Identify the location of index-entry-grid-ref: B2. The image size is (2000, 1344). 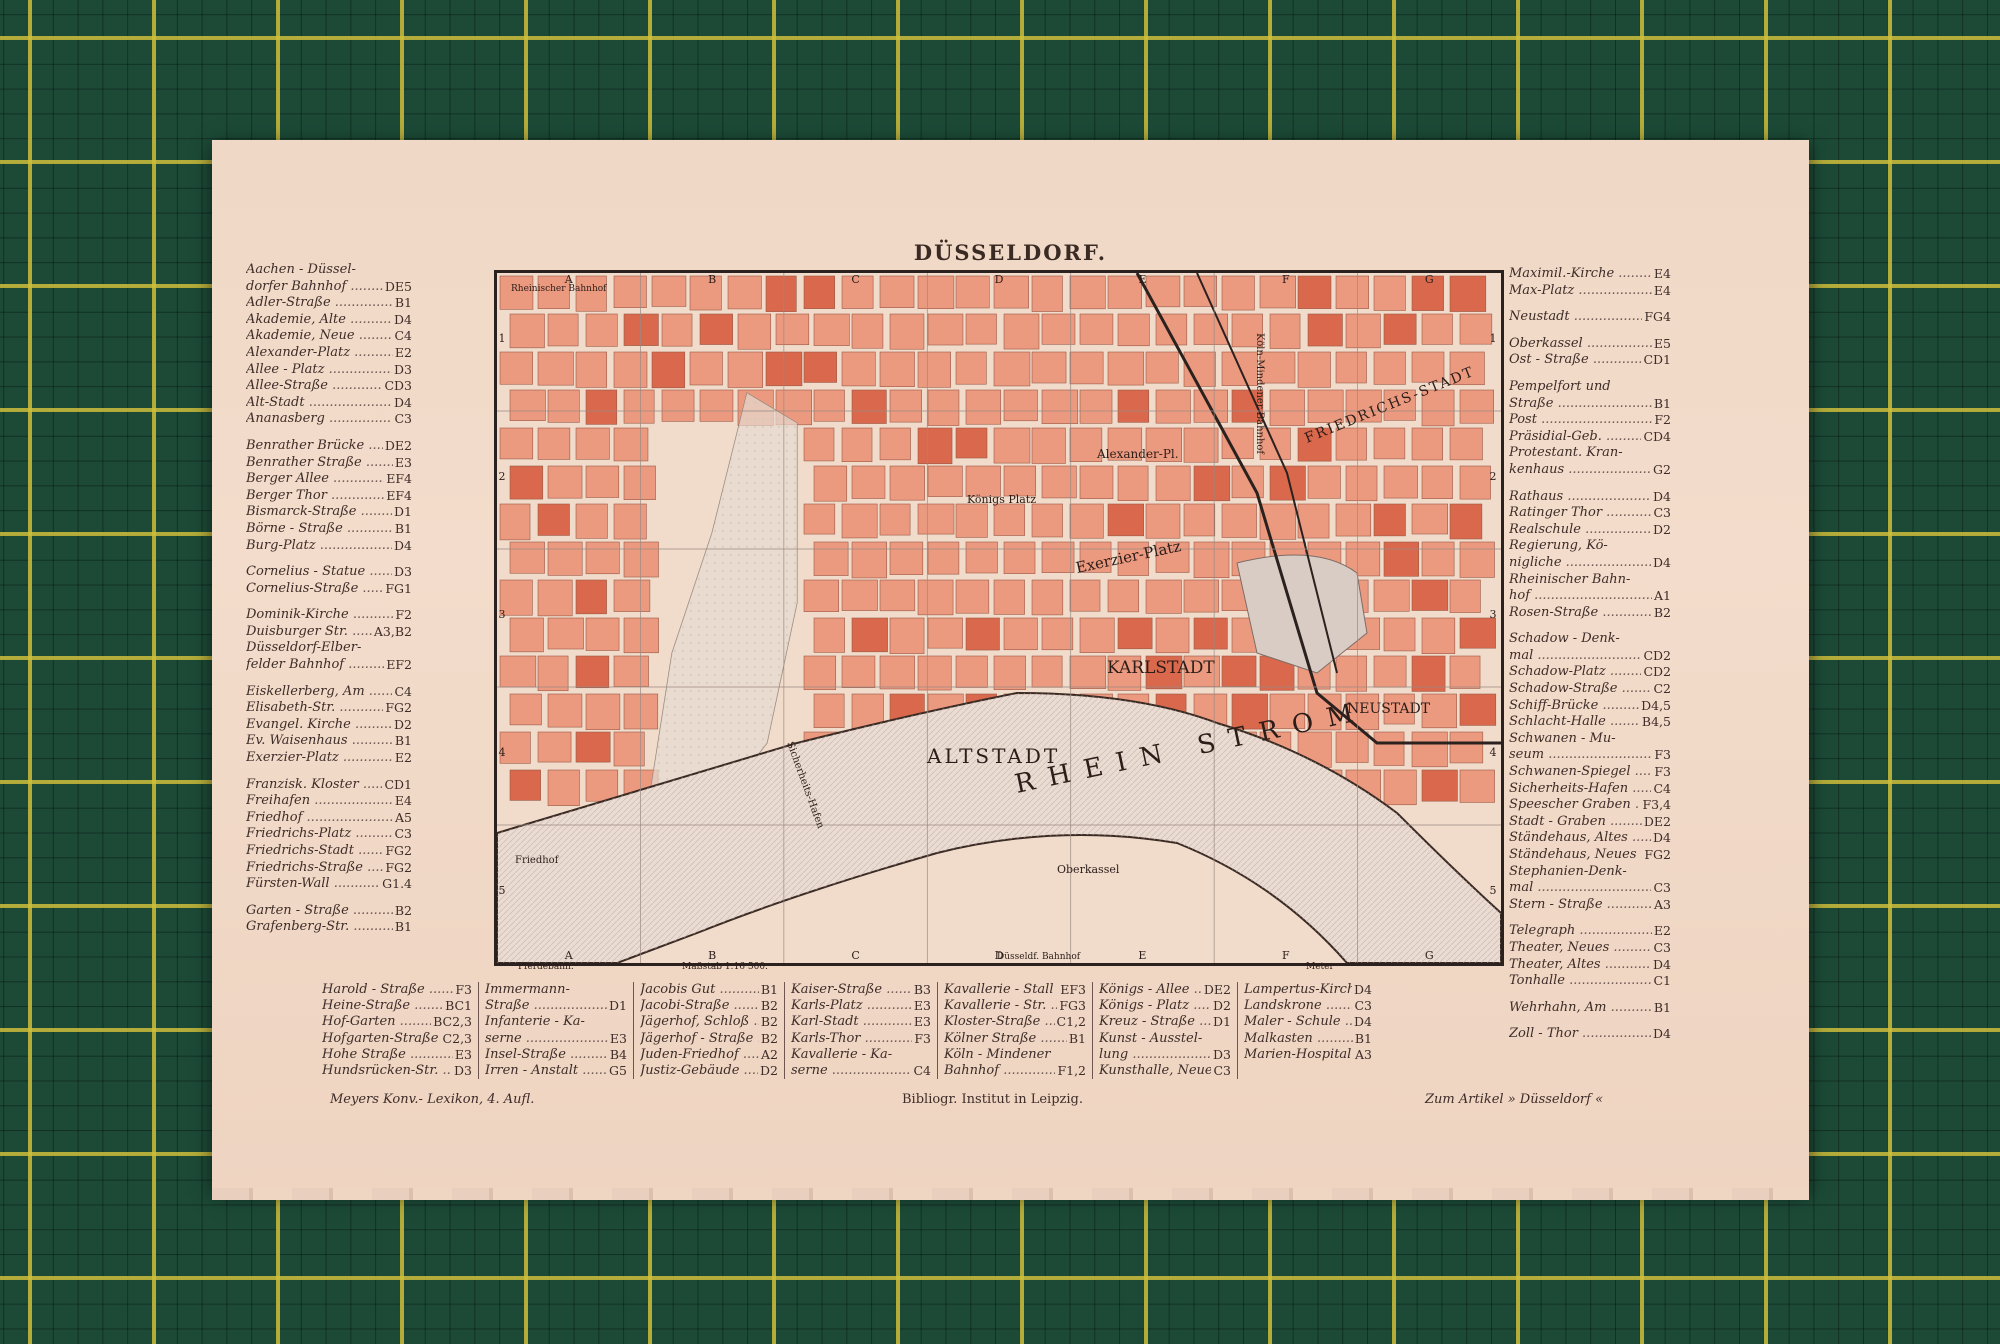
(769, 1006).